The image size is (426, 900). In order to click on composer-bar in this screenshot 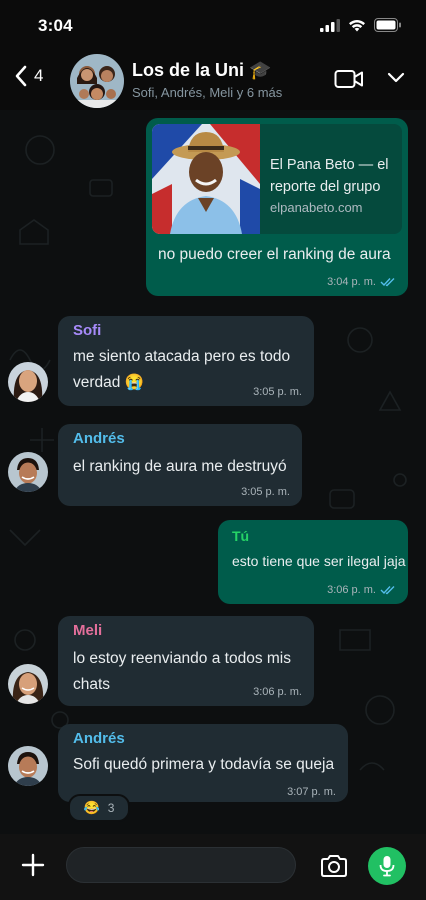, I will do `click(213, 867)`.